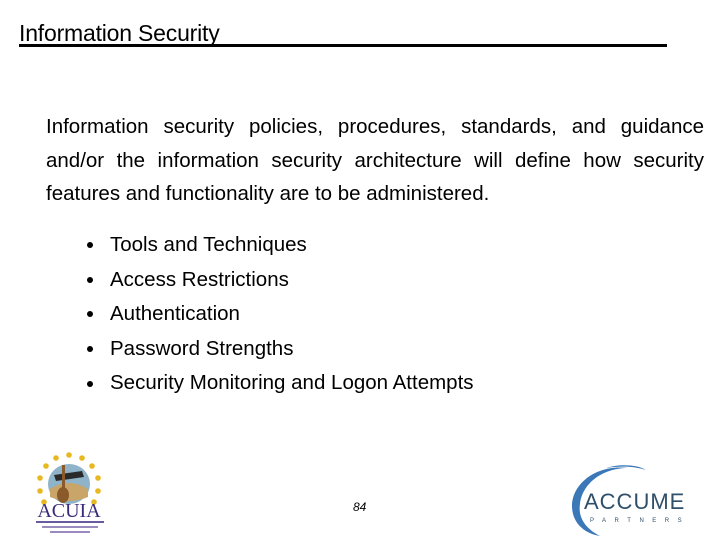 The width and height of the screenshot is (720, 540). Describe the element at coordinates (260, 383) in the screenshot. I see `bullet-item: Security Monitoring and Logon Attempts` at that location.